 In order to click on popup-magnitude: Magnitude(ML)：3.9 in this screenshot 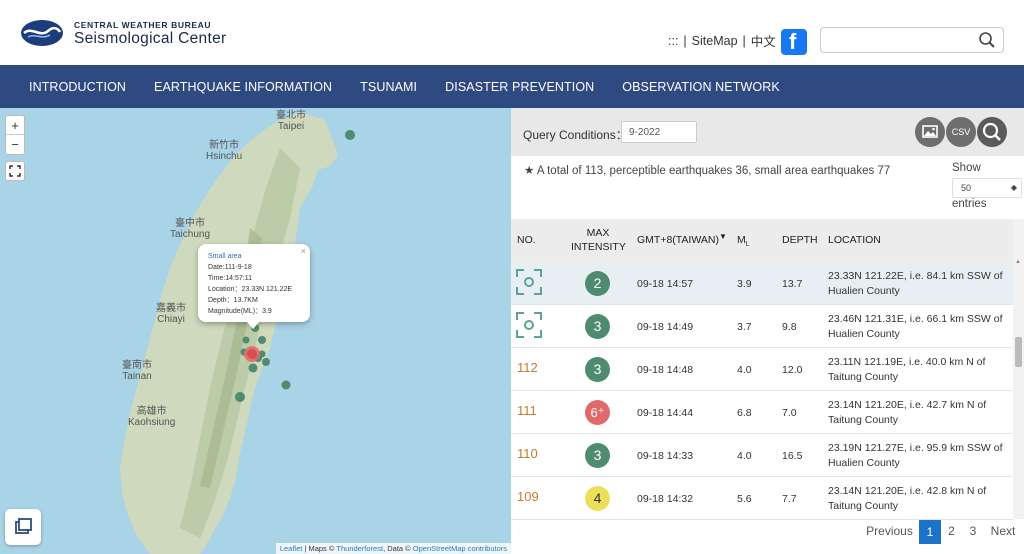, I will do `click(240, 311)`.